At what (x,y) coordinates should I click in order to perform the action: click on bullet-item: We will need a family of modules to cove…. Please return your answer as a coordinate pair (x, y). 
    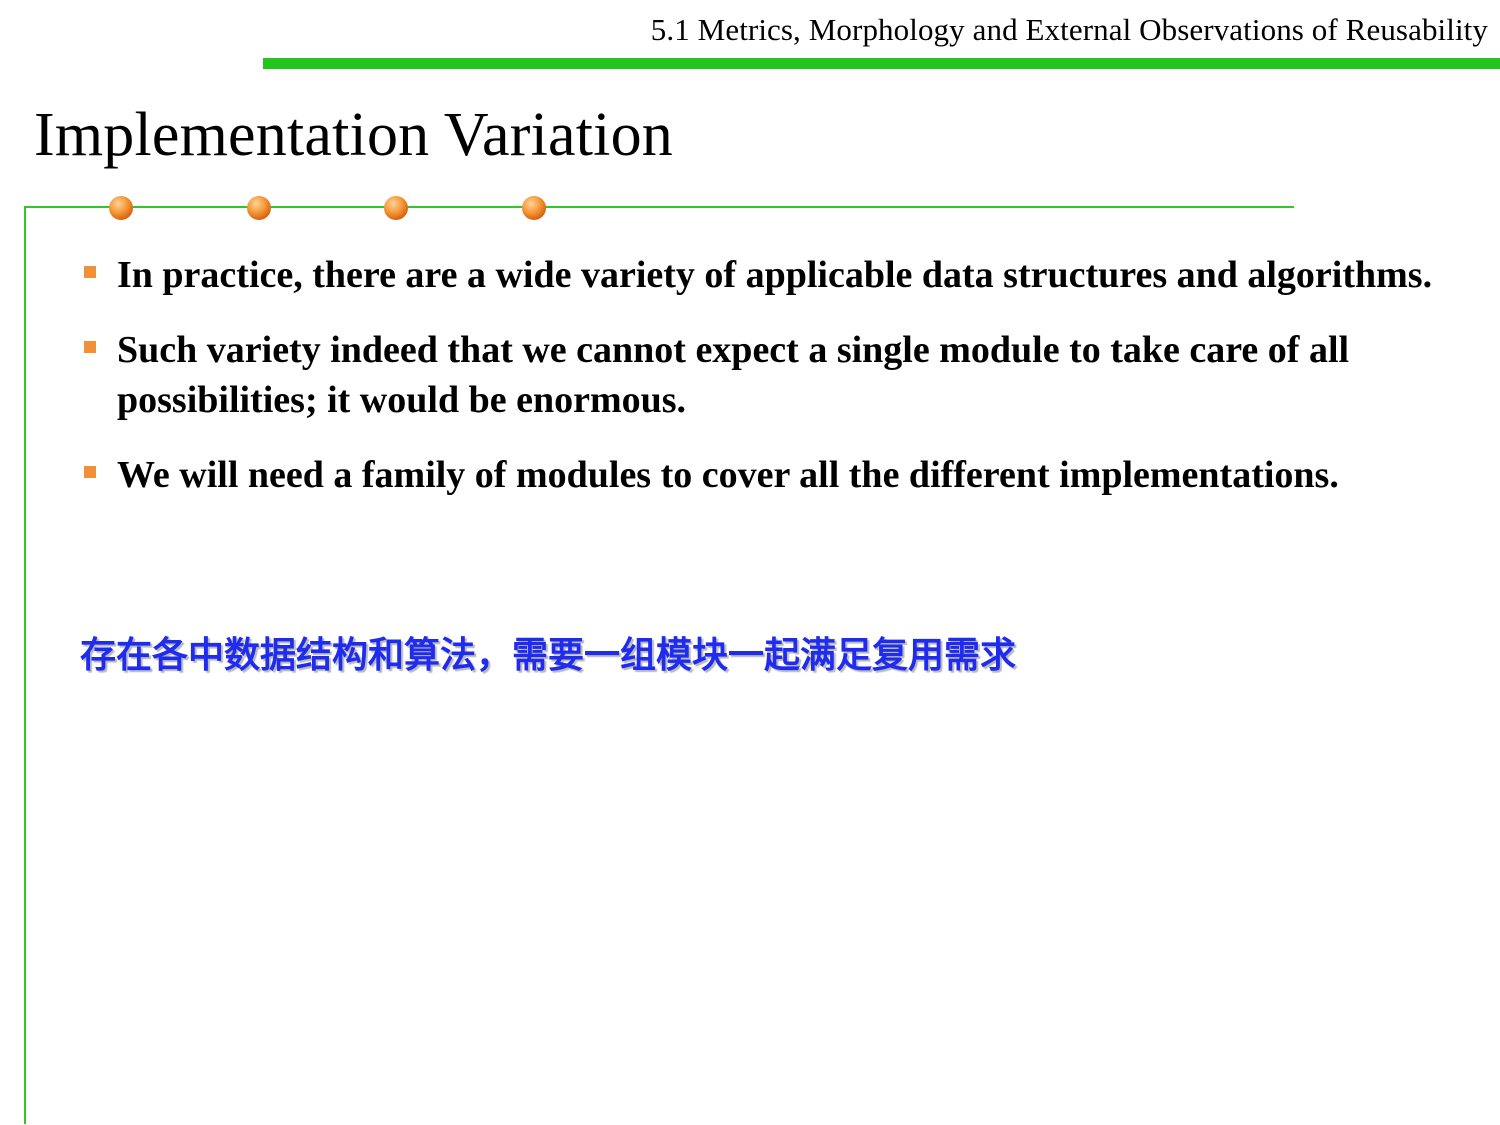
    Looking at the image, I should click on (767, 475).